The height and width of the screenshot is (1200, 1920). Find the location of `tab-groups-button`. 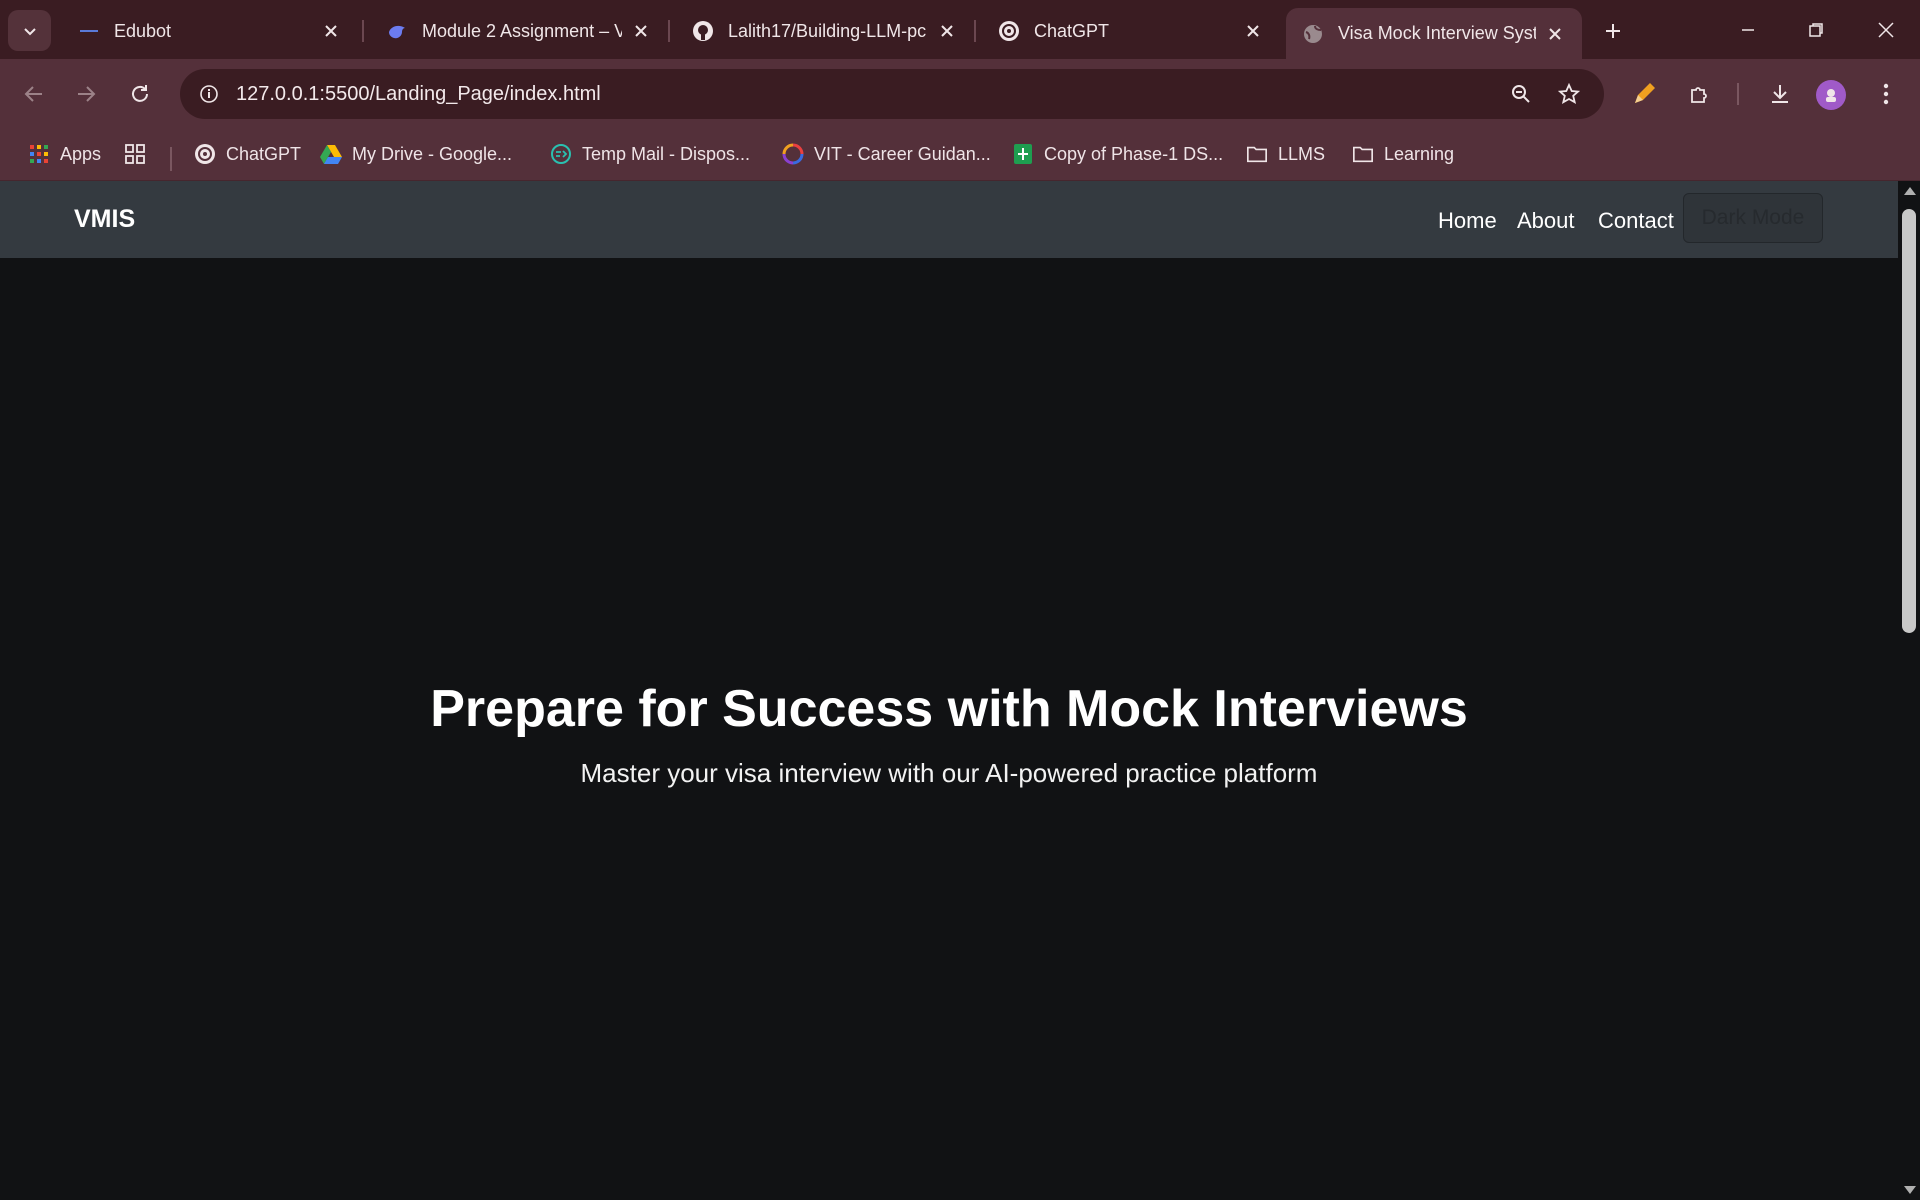

tab-groups-button is located at coordinates (140, 154).